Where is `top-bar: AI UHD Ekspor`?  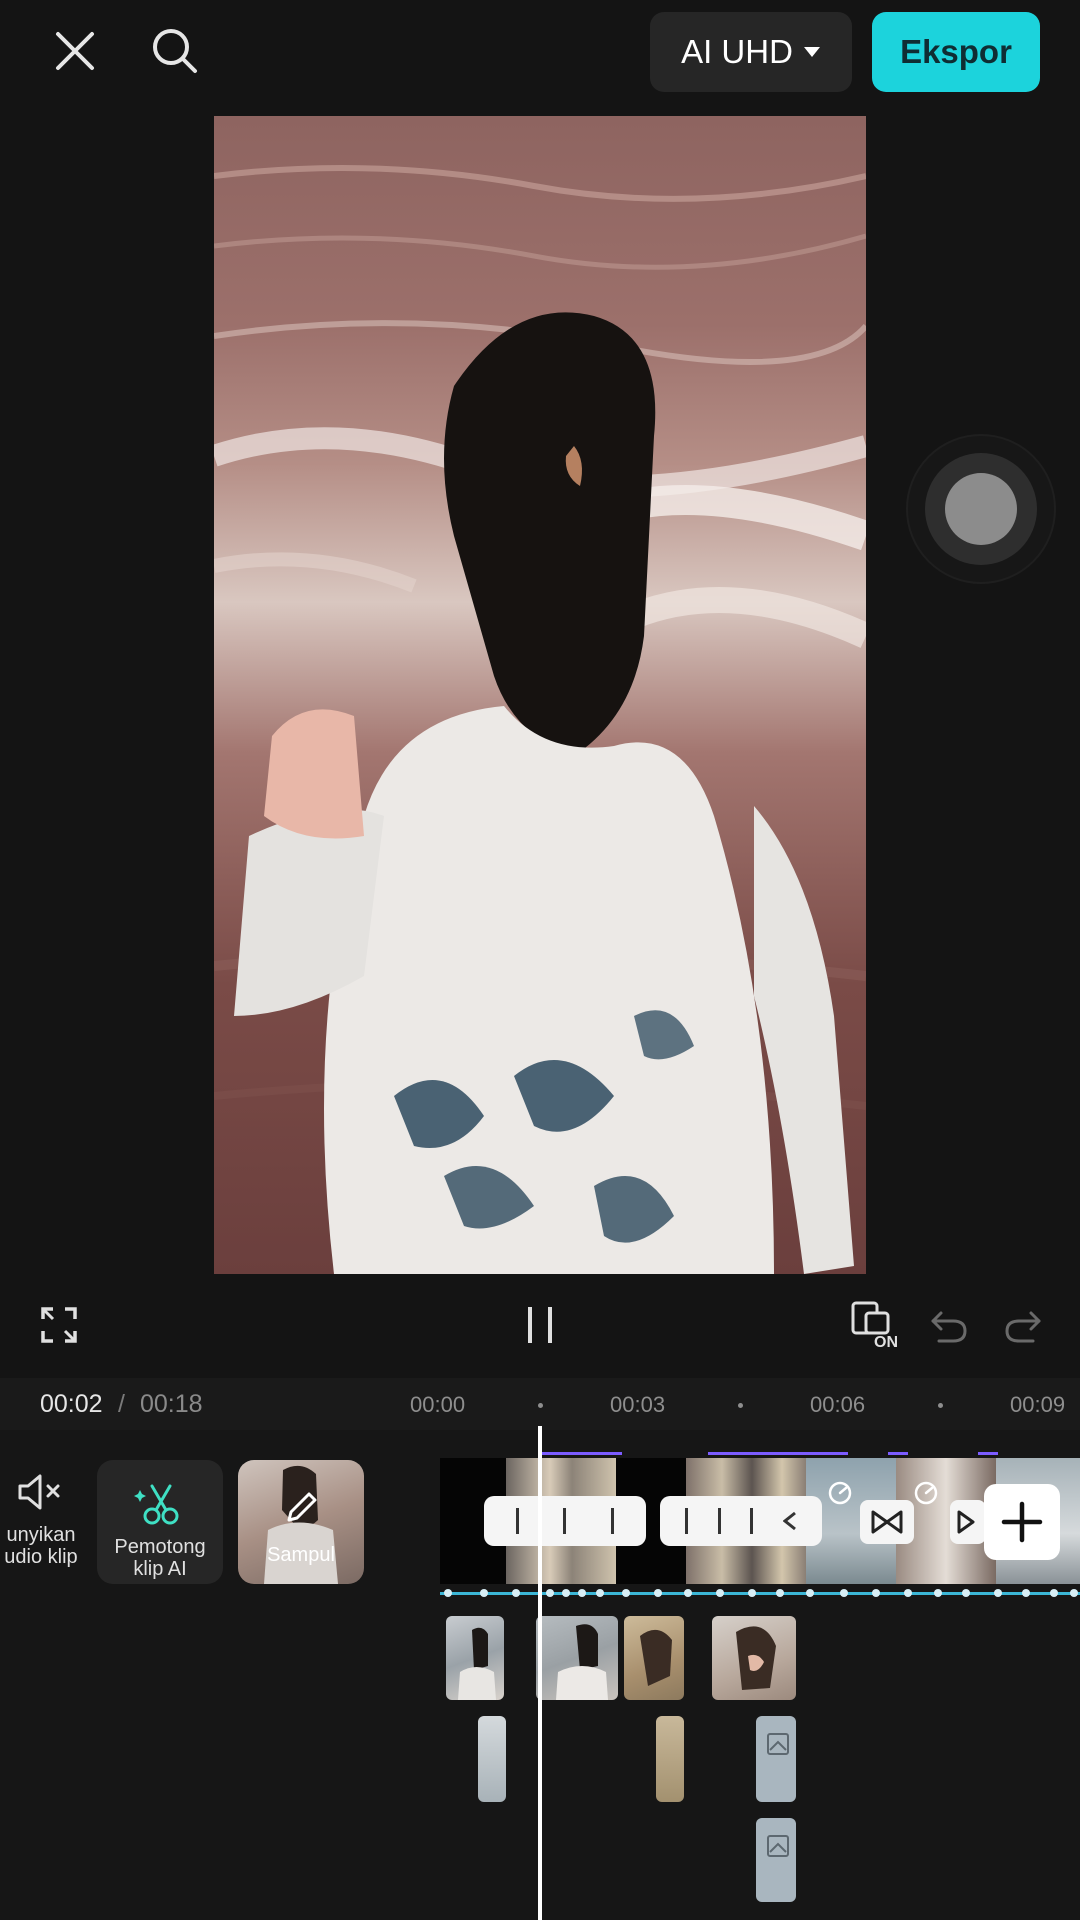
top-bar: AI UHD Ekspor is located at coordinates (540, 55).